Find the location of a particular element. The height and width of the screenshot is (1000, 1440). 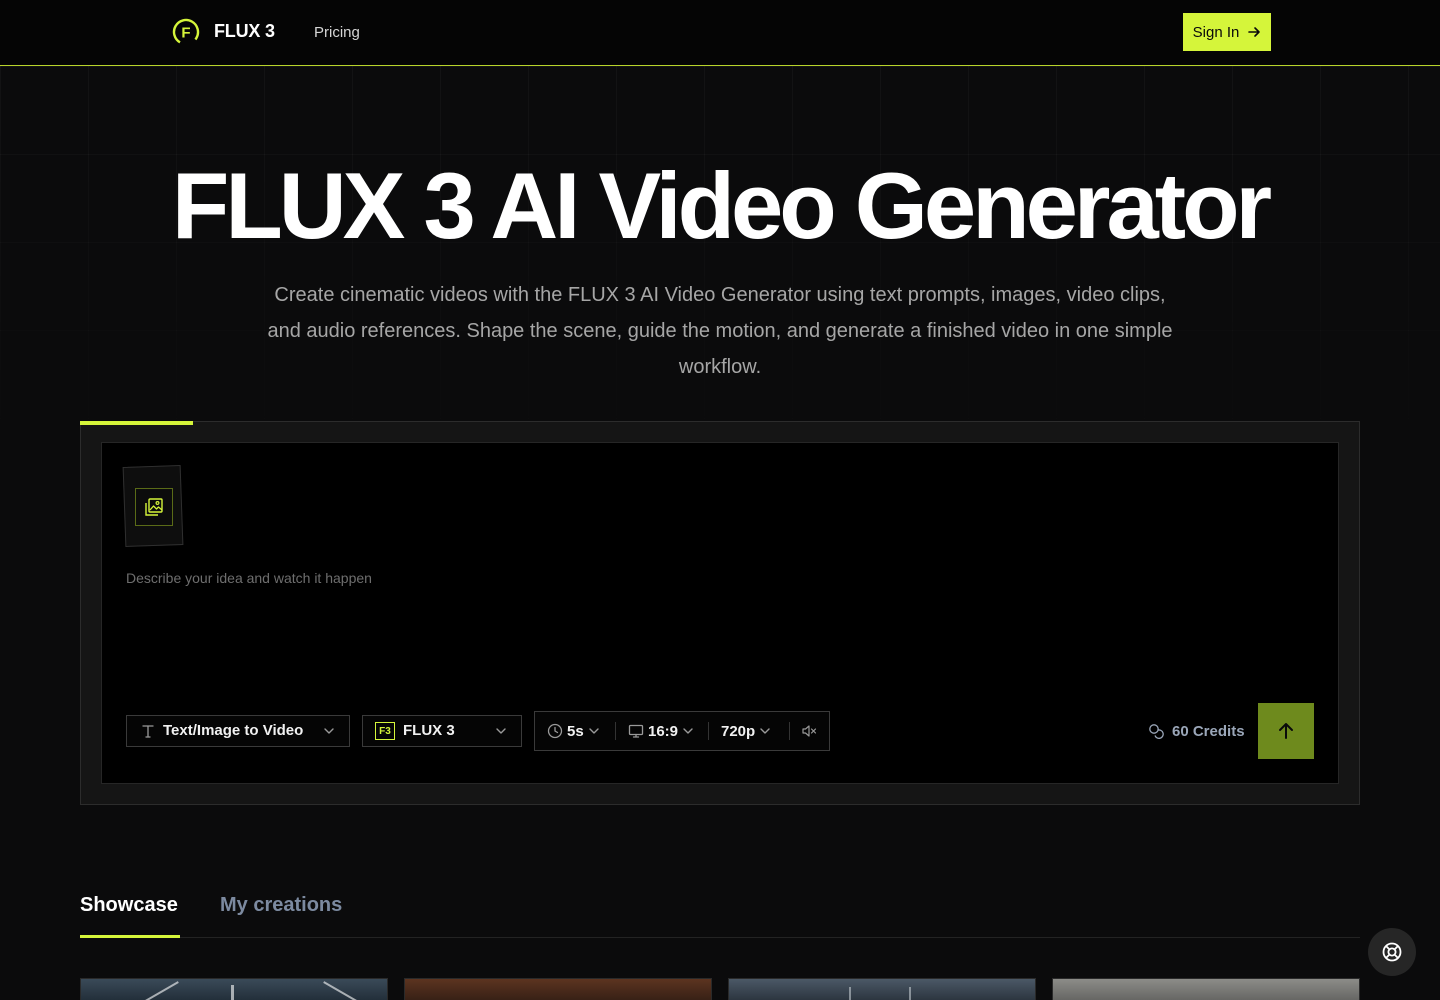

nav-pricing-link: Pricing is located at coordinates (337, 32).